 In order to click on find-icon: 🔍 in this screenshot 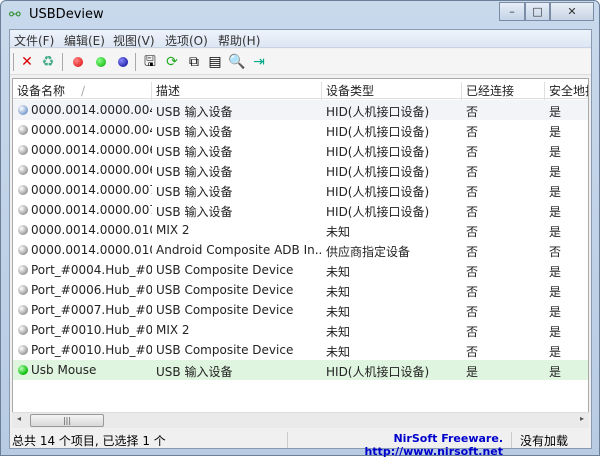, I will do `click(237, 62)`.